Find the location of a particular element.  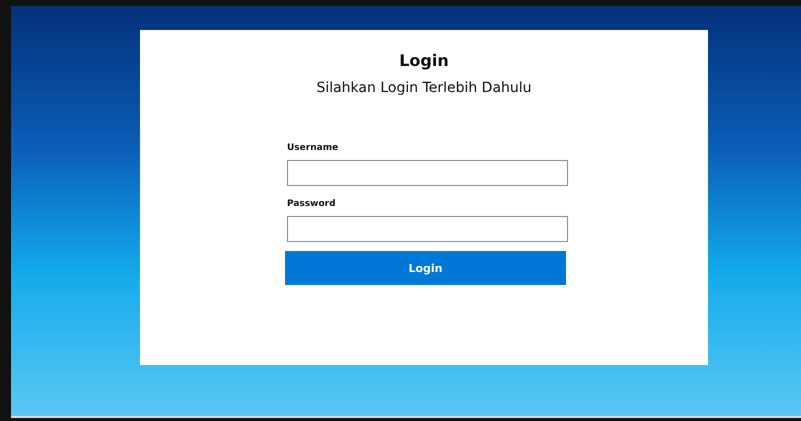

login-subtitle: Silahkan Login Terlebih Dahulu is located at coordinates (424, 88).